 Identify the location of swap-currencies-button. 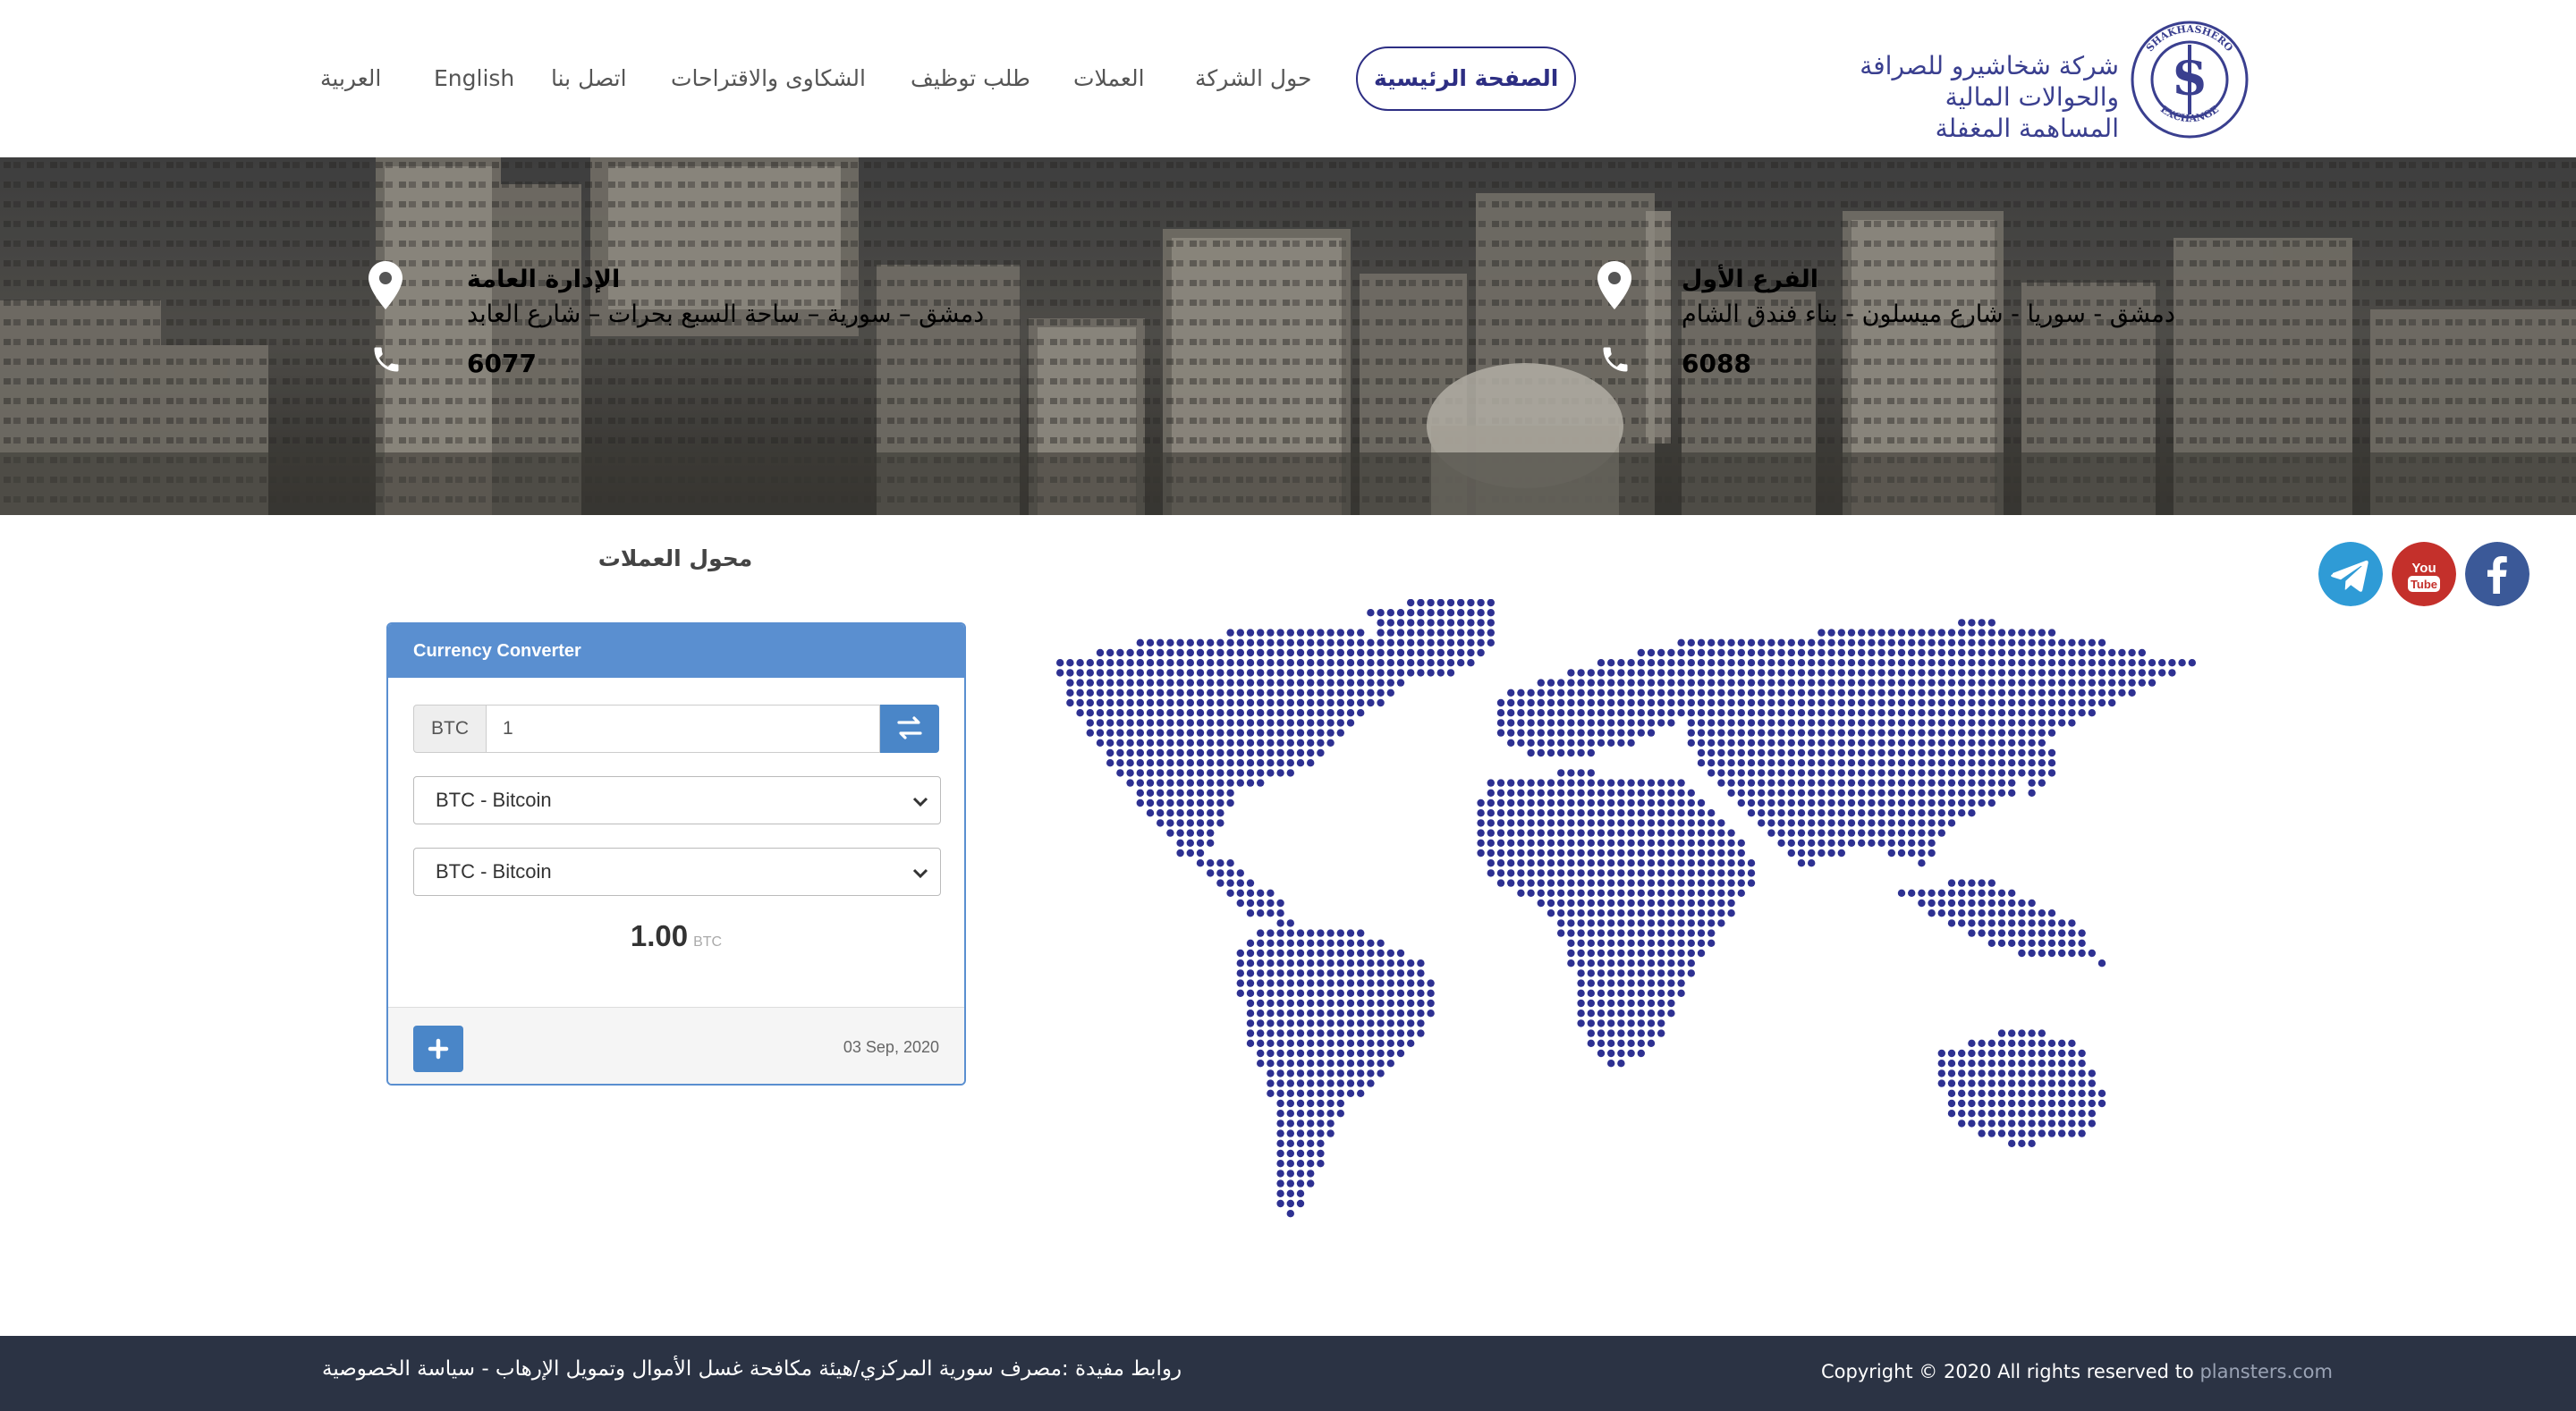
(909, 729).